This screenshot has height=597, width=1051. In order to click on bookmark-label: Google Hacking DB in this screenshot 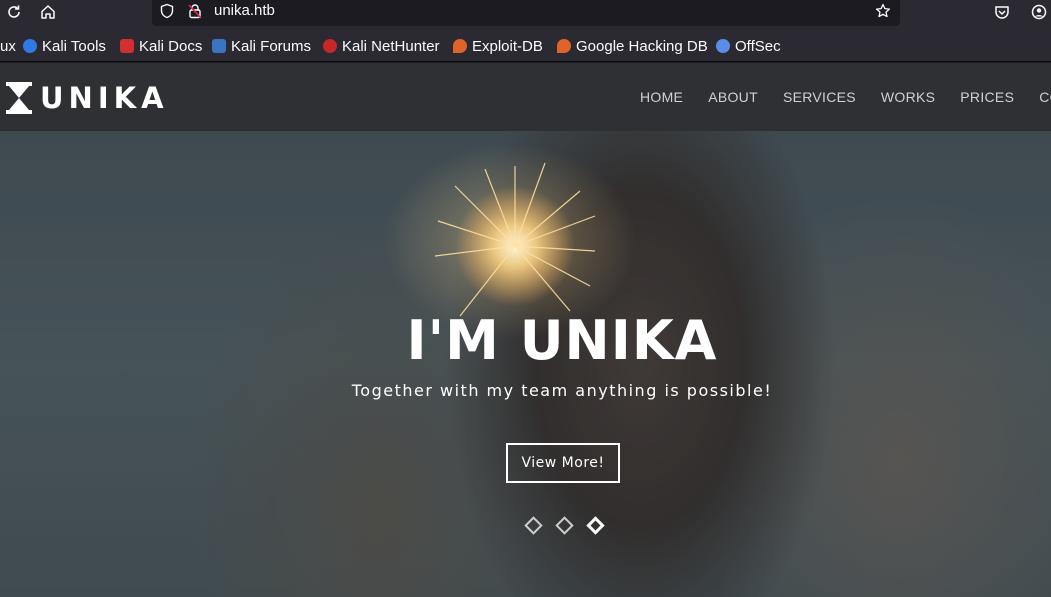, I will do `click(642, 46)`.